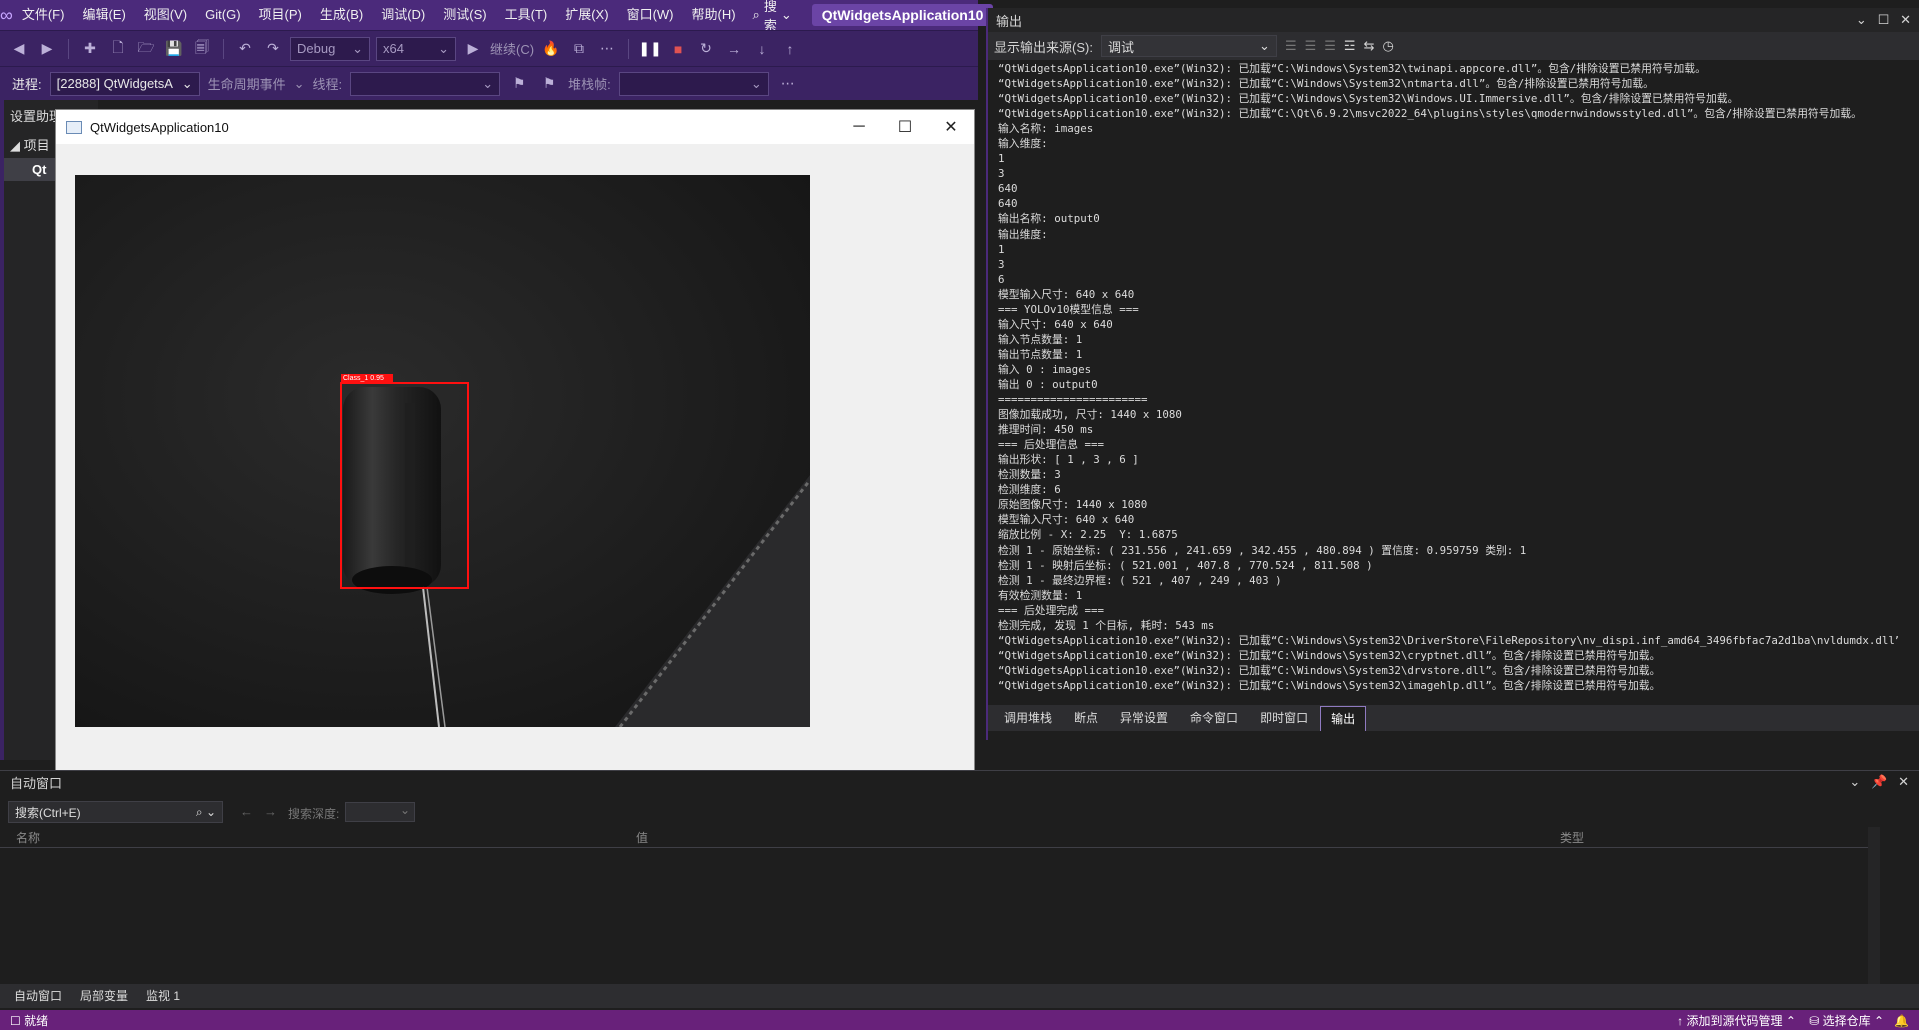  Describe the element at coordinates (526, 15) in the screenshot. I see `menu-tools: 工具(T)` at that location.